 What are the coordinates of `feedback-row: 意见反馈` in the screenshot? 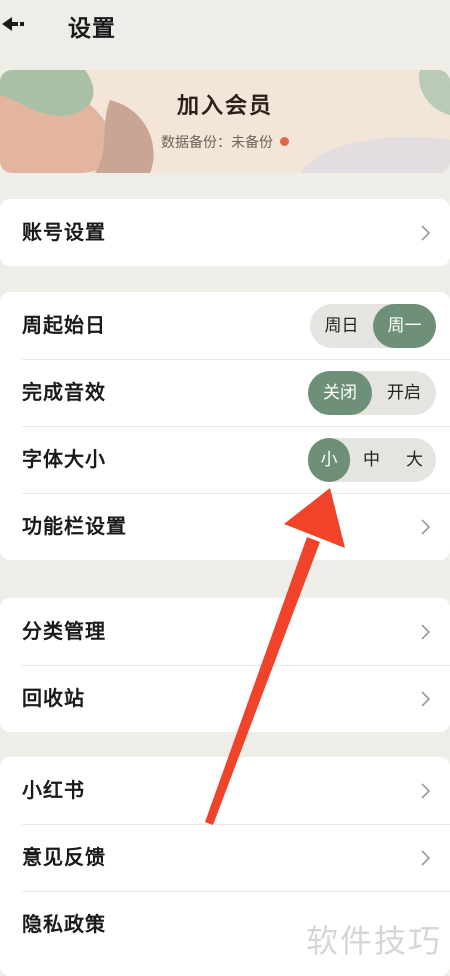 It's located at (225, 857).